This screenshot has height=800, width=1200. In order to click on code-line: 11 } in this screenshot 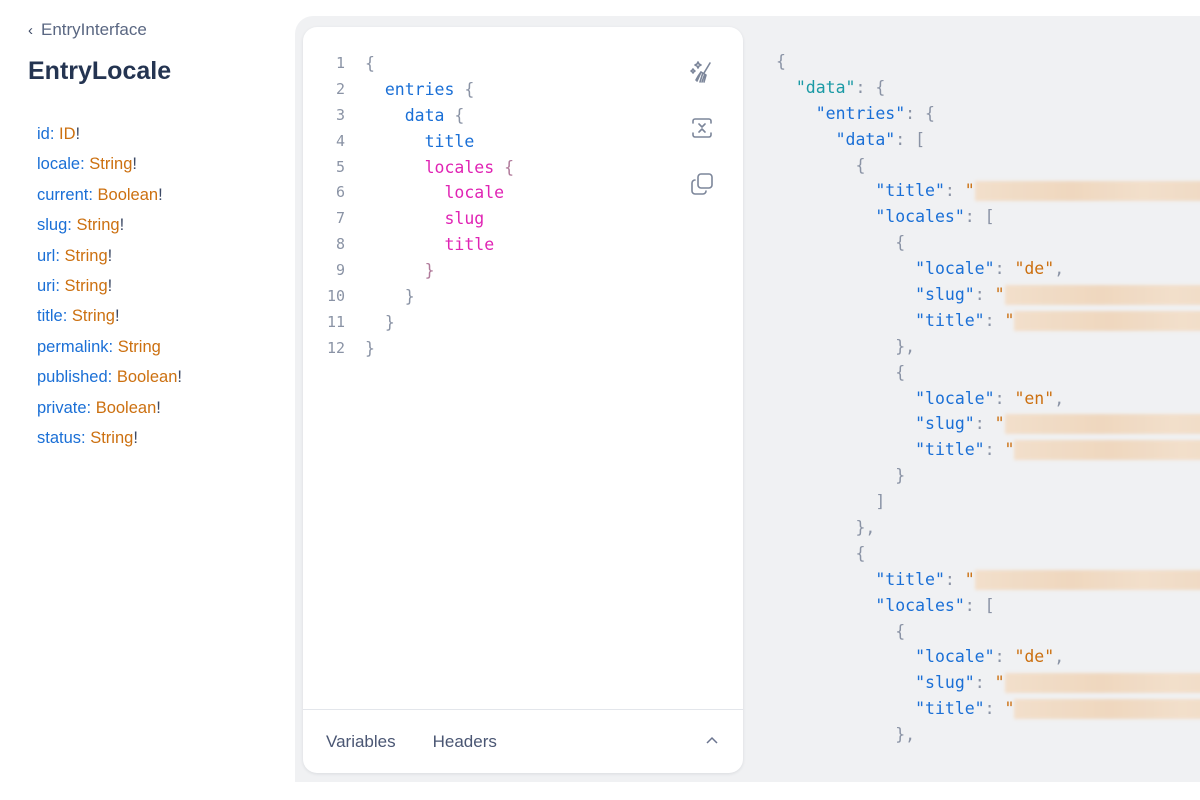, I will do `click(418, 323)`.